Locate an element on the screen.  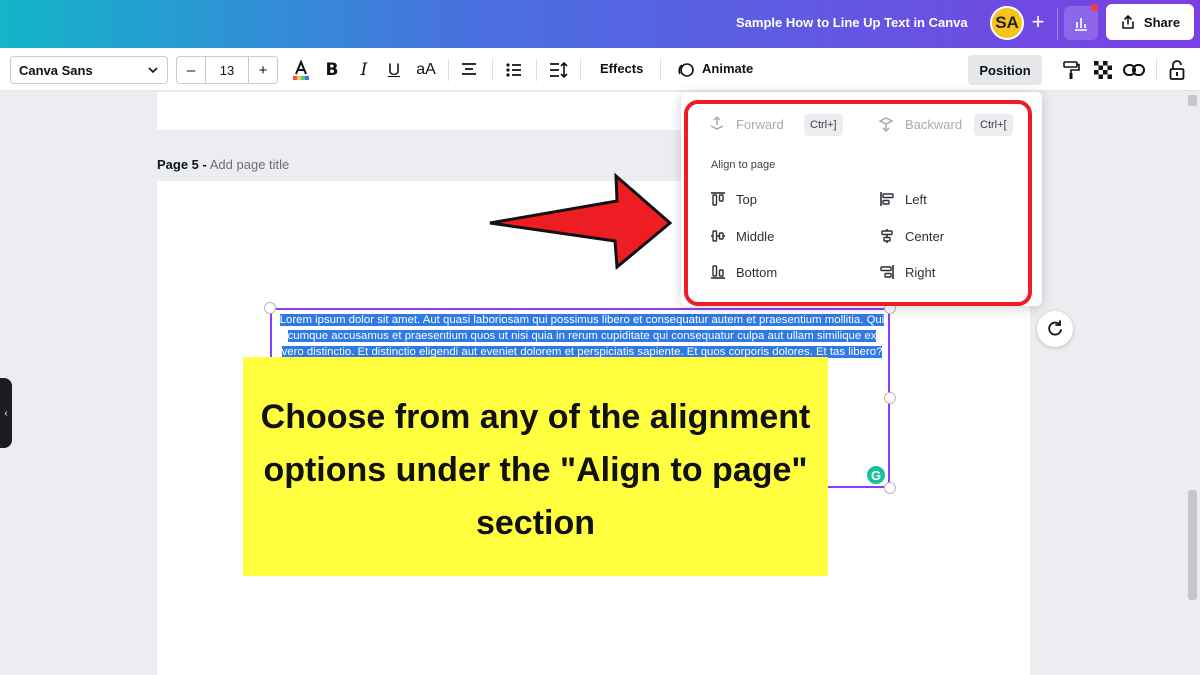
regenerate-button is located at coordinates (1055, 329).